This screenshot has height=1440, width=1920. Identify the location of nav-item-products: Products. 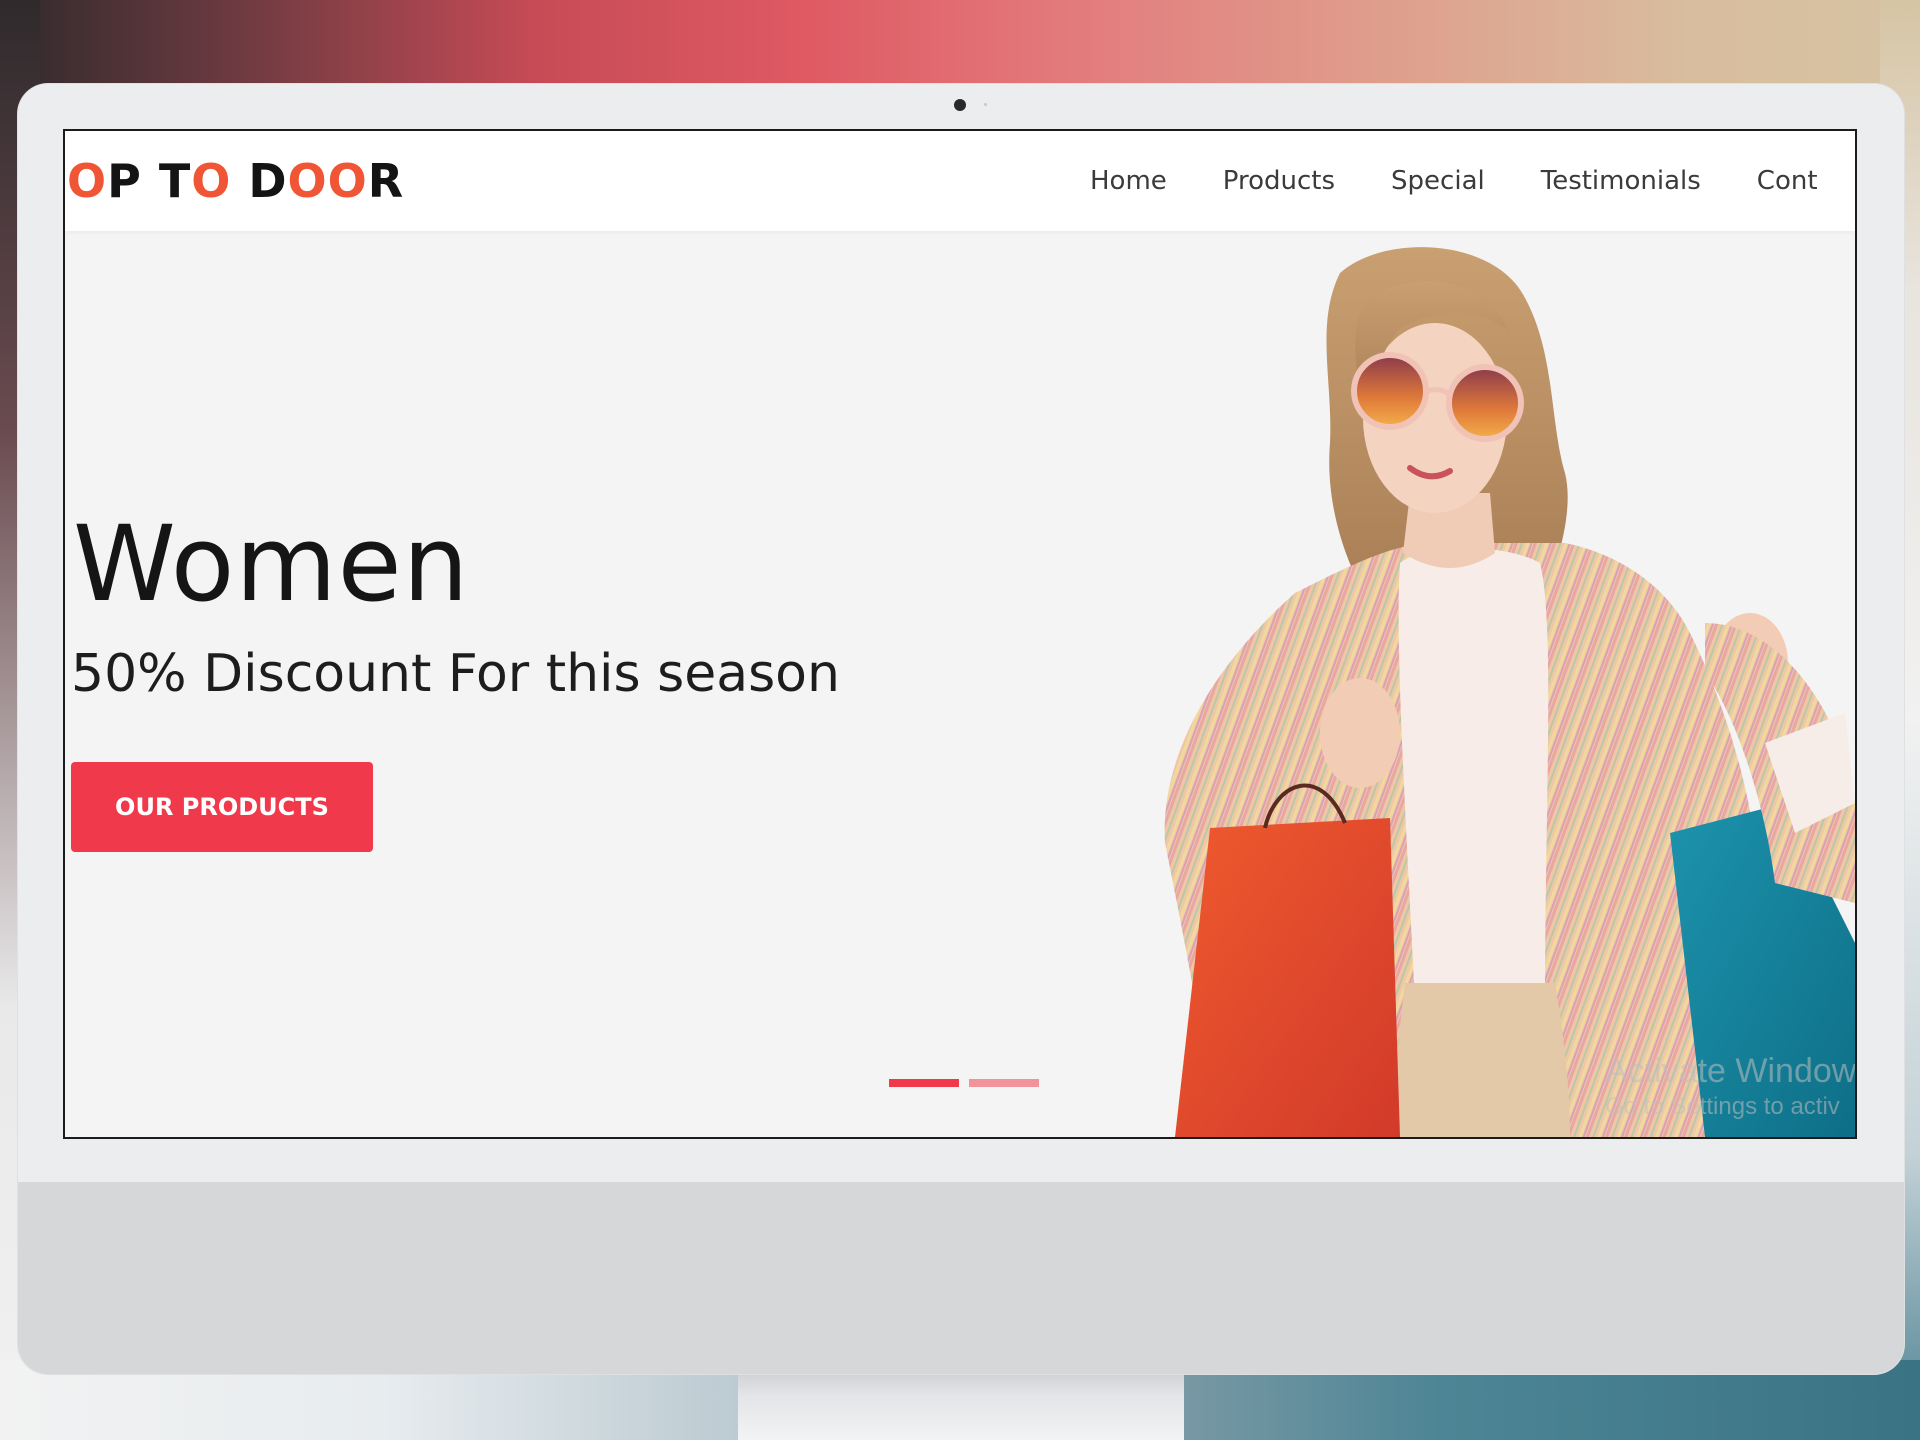
(1279, 181).